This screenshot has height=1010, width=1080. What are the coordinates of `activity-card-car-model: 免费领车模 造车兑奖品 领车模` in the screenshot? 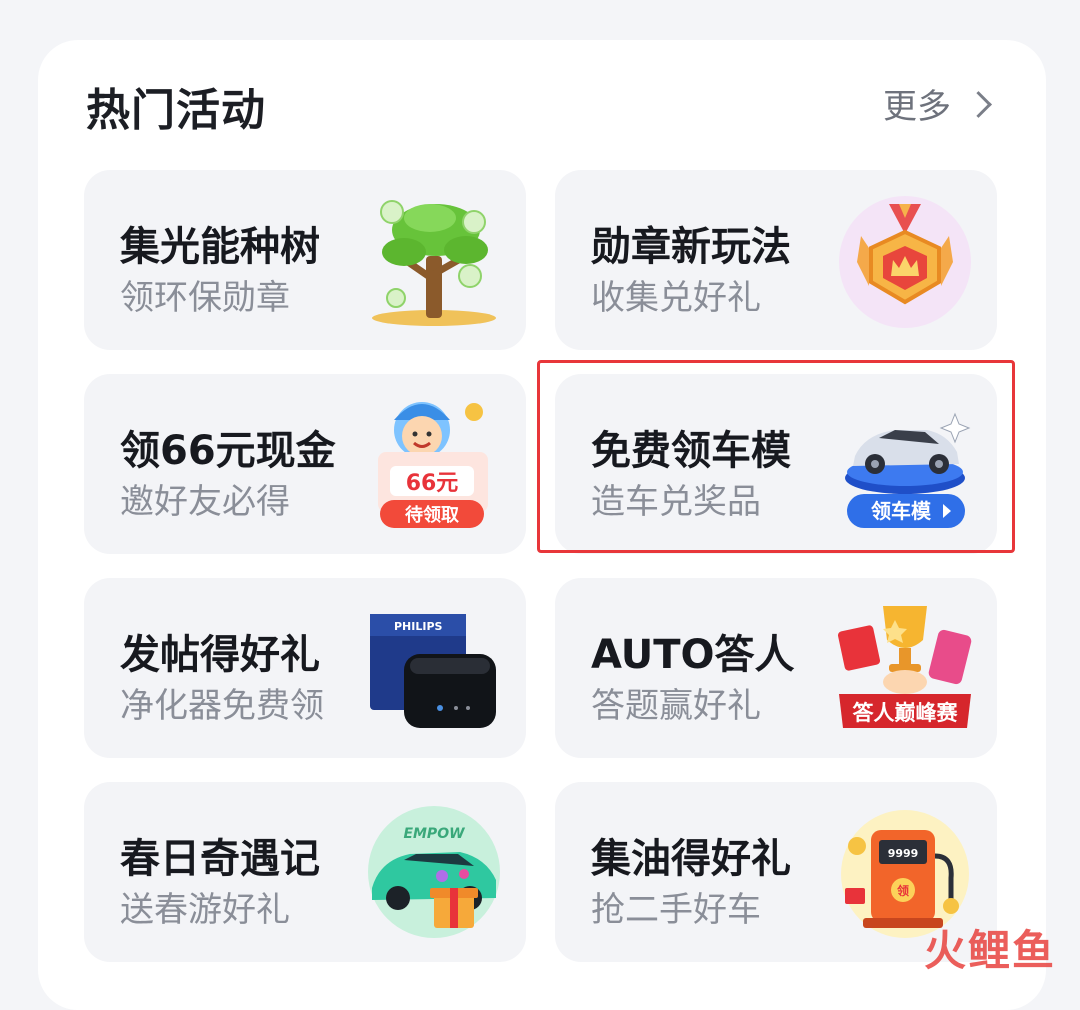 It's located at (776, 464).